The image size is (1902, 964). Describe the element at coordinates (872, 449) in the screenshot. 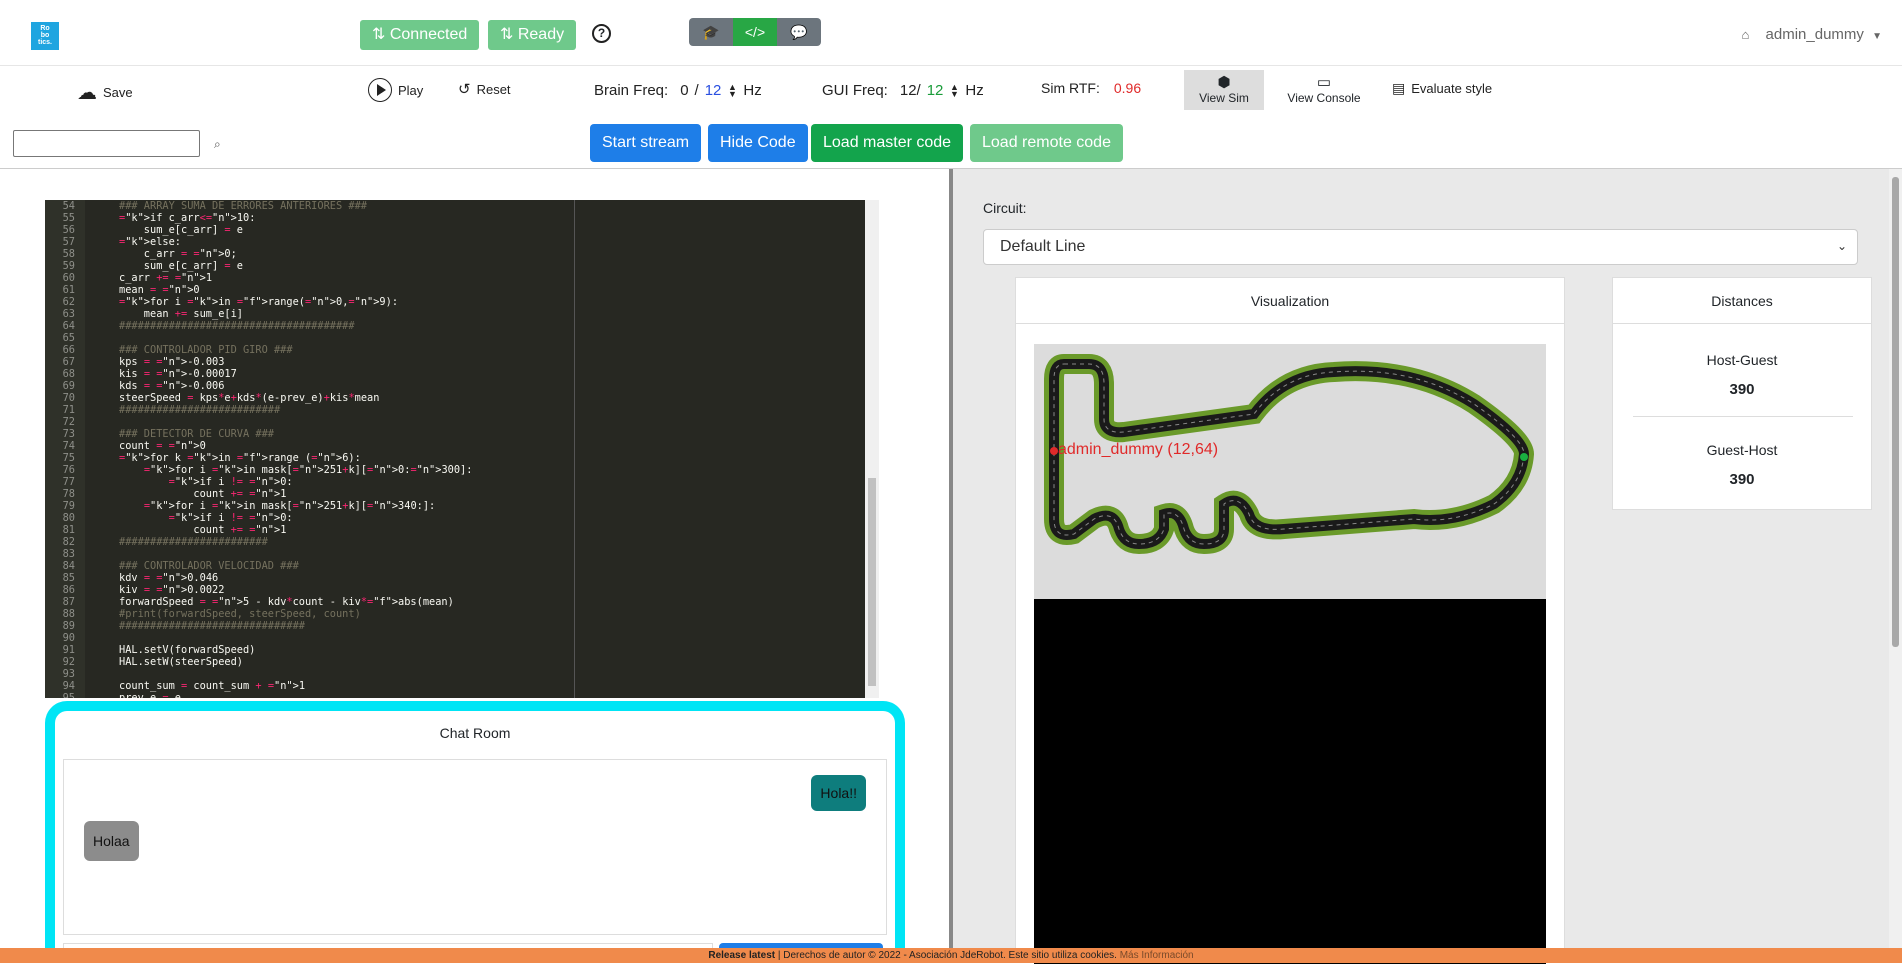

I see `editor-scrollbar` at that location.